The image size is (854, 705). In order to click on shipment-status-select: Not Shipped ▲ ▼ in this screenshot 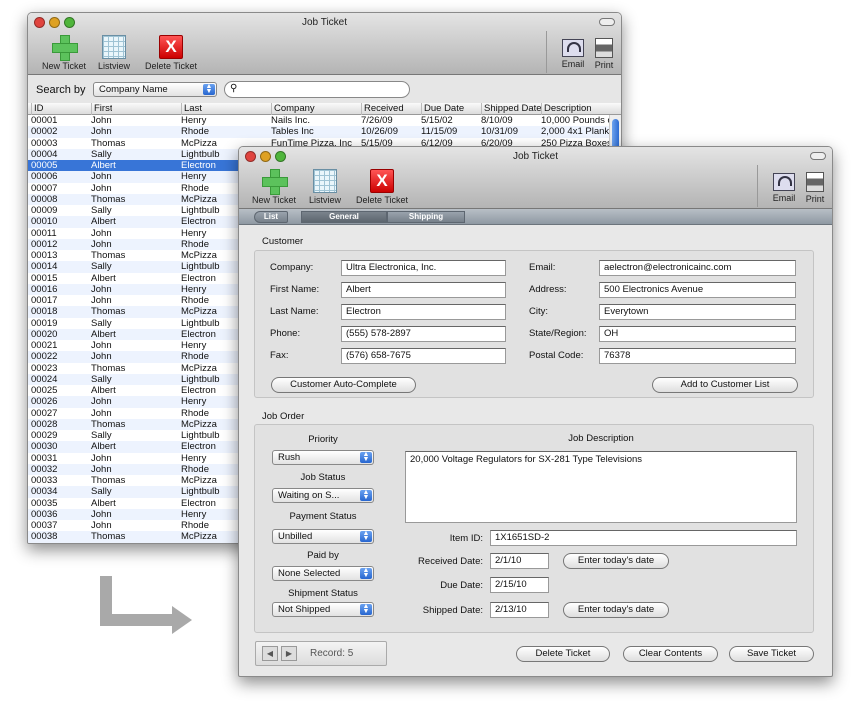, I will do `click(323, 609)`.